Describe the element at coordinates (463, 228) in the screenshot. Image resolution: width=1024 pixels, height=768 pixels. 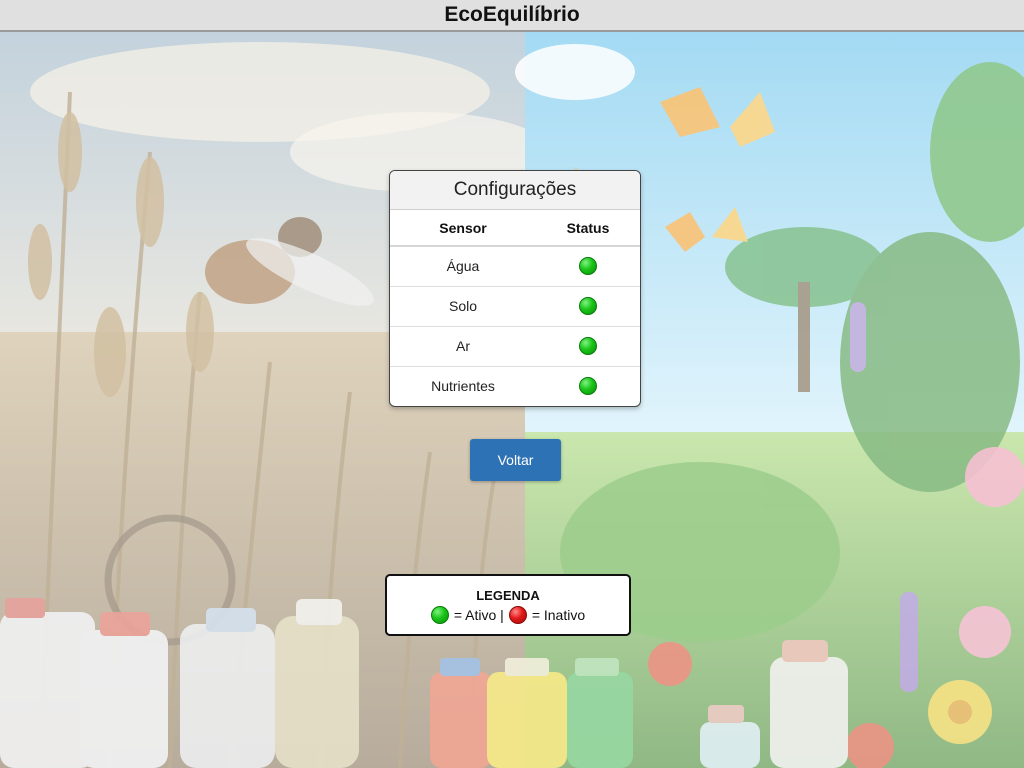
I see `column-header-sensor: Sensor` at that location.